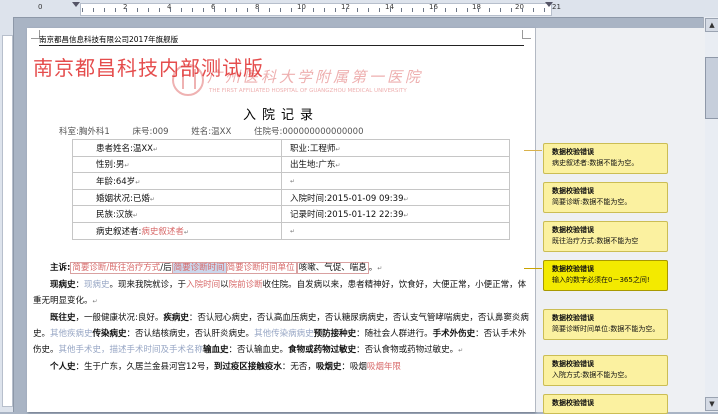  I want to click on other-disease-placeholder: 其他疾病史, so click(71, 334).